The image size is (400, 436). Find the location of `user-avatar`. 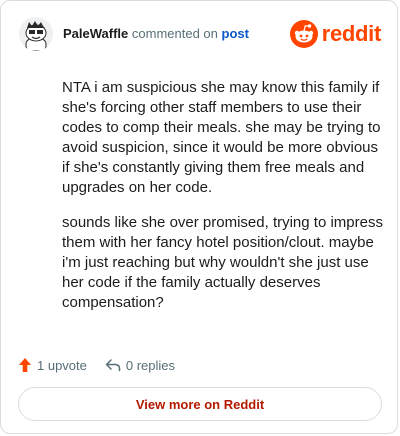

user-avatar is located at coordinates (36, 34).